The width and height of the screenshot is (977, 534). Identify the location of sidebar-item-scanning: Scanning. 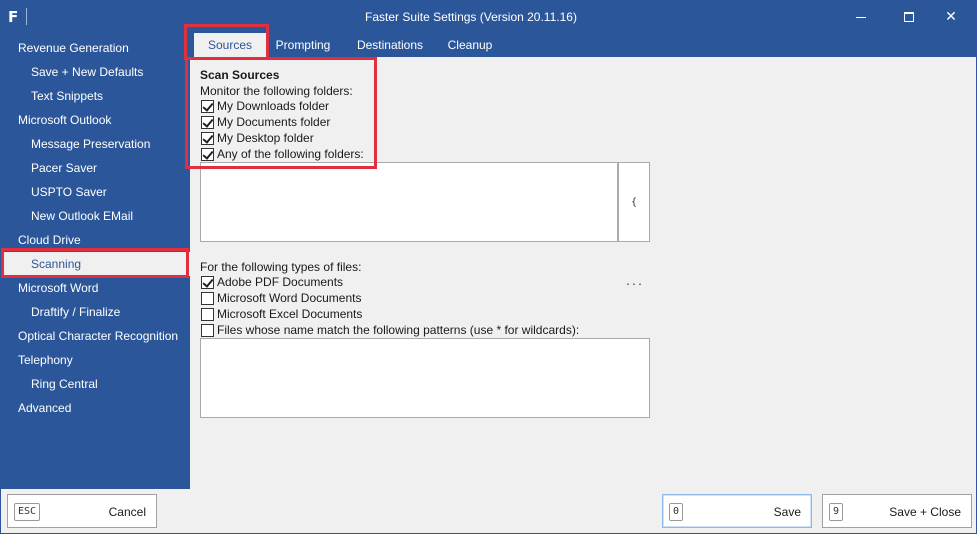
(97, 264).